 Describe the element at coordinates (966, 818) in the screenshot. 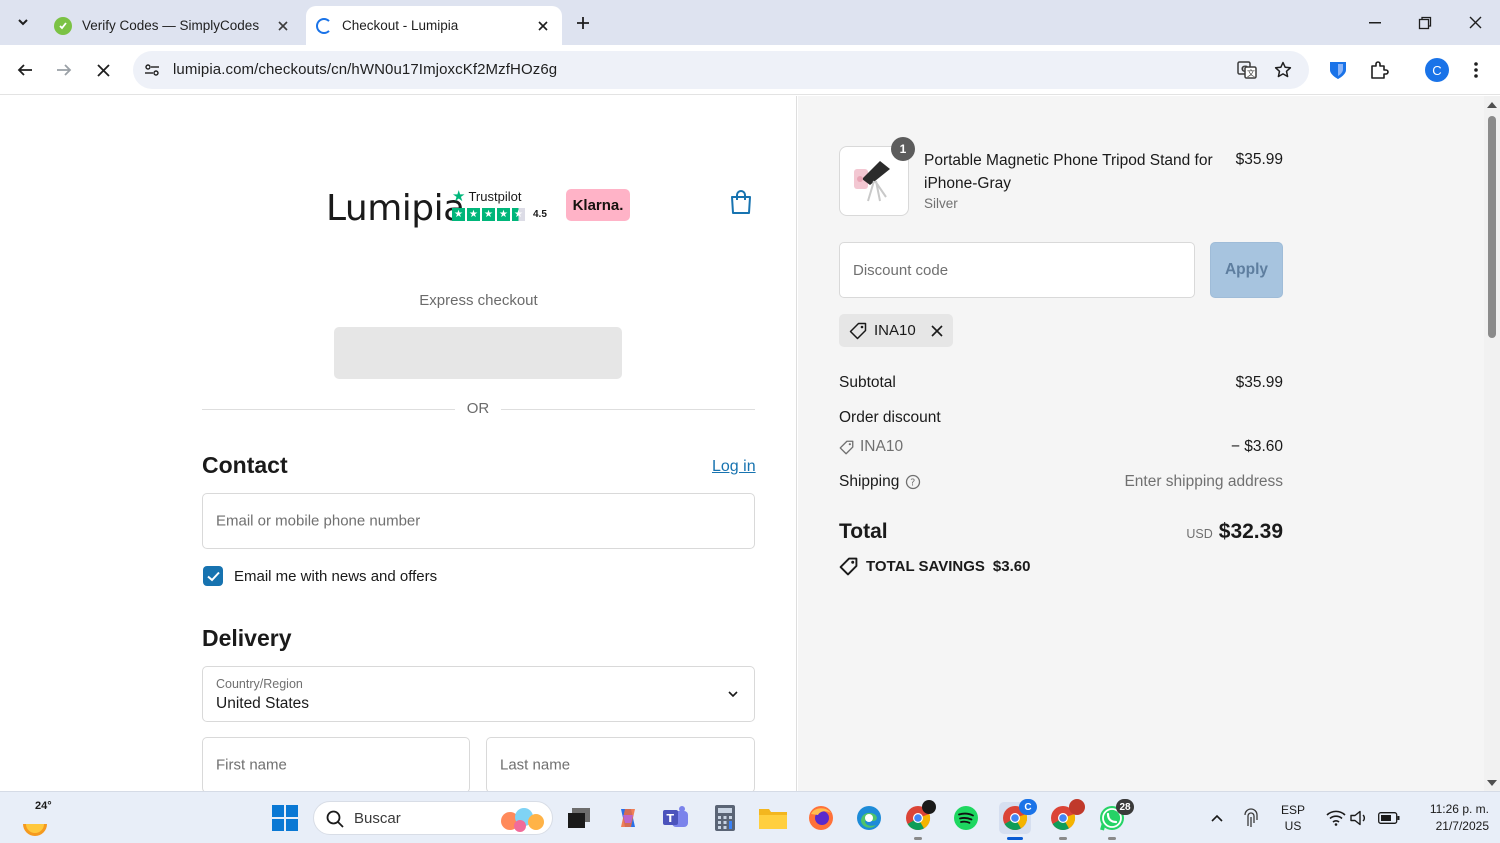

I see `spotify-icon` at that location.